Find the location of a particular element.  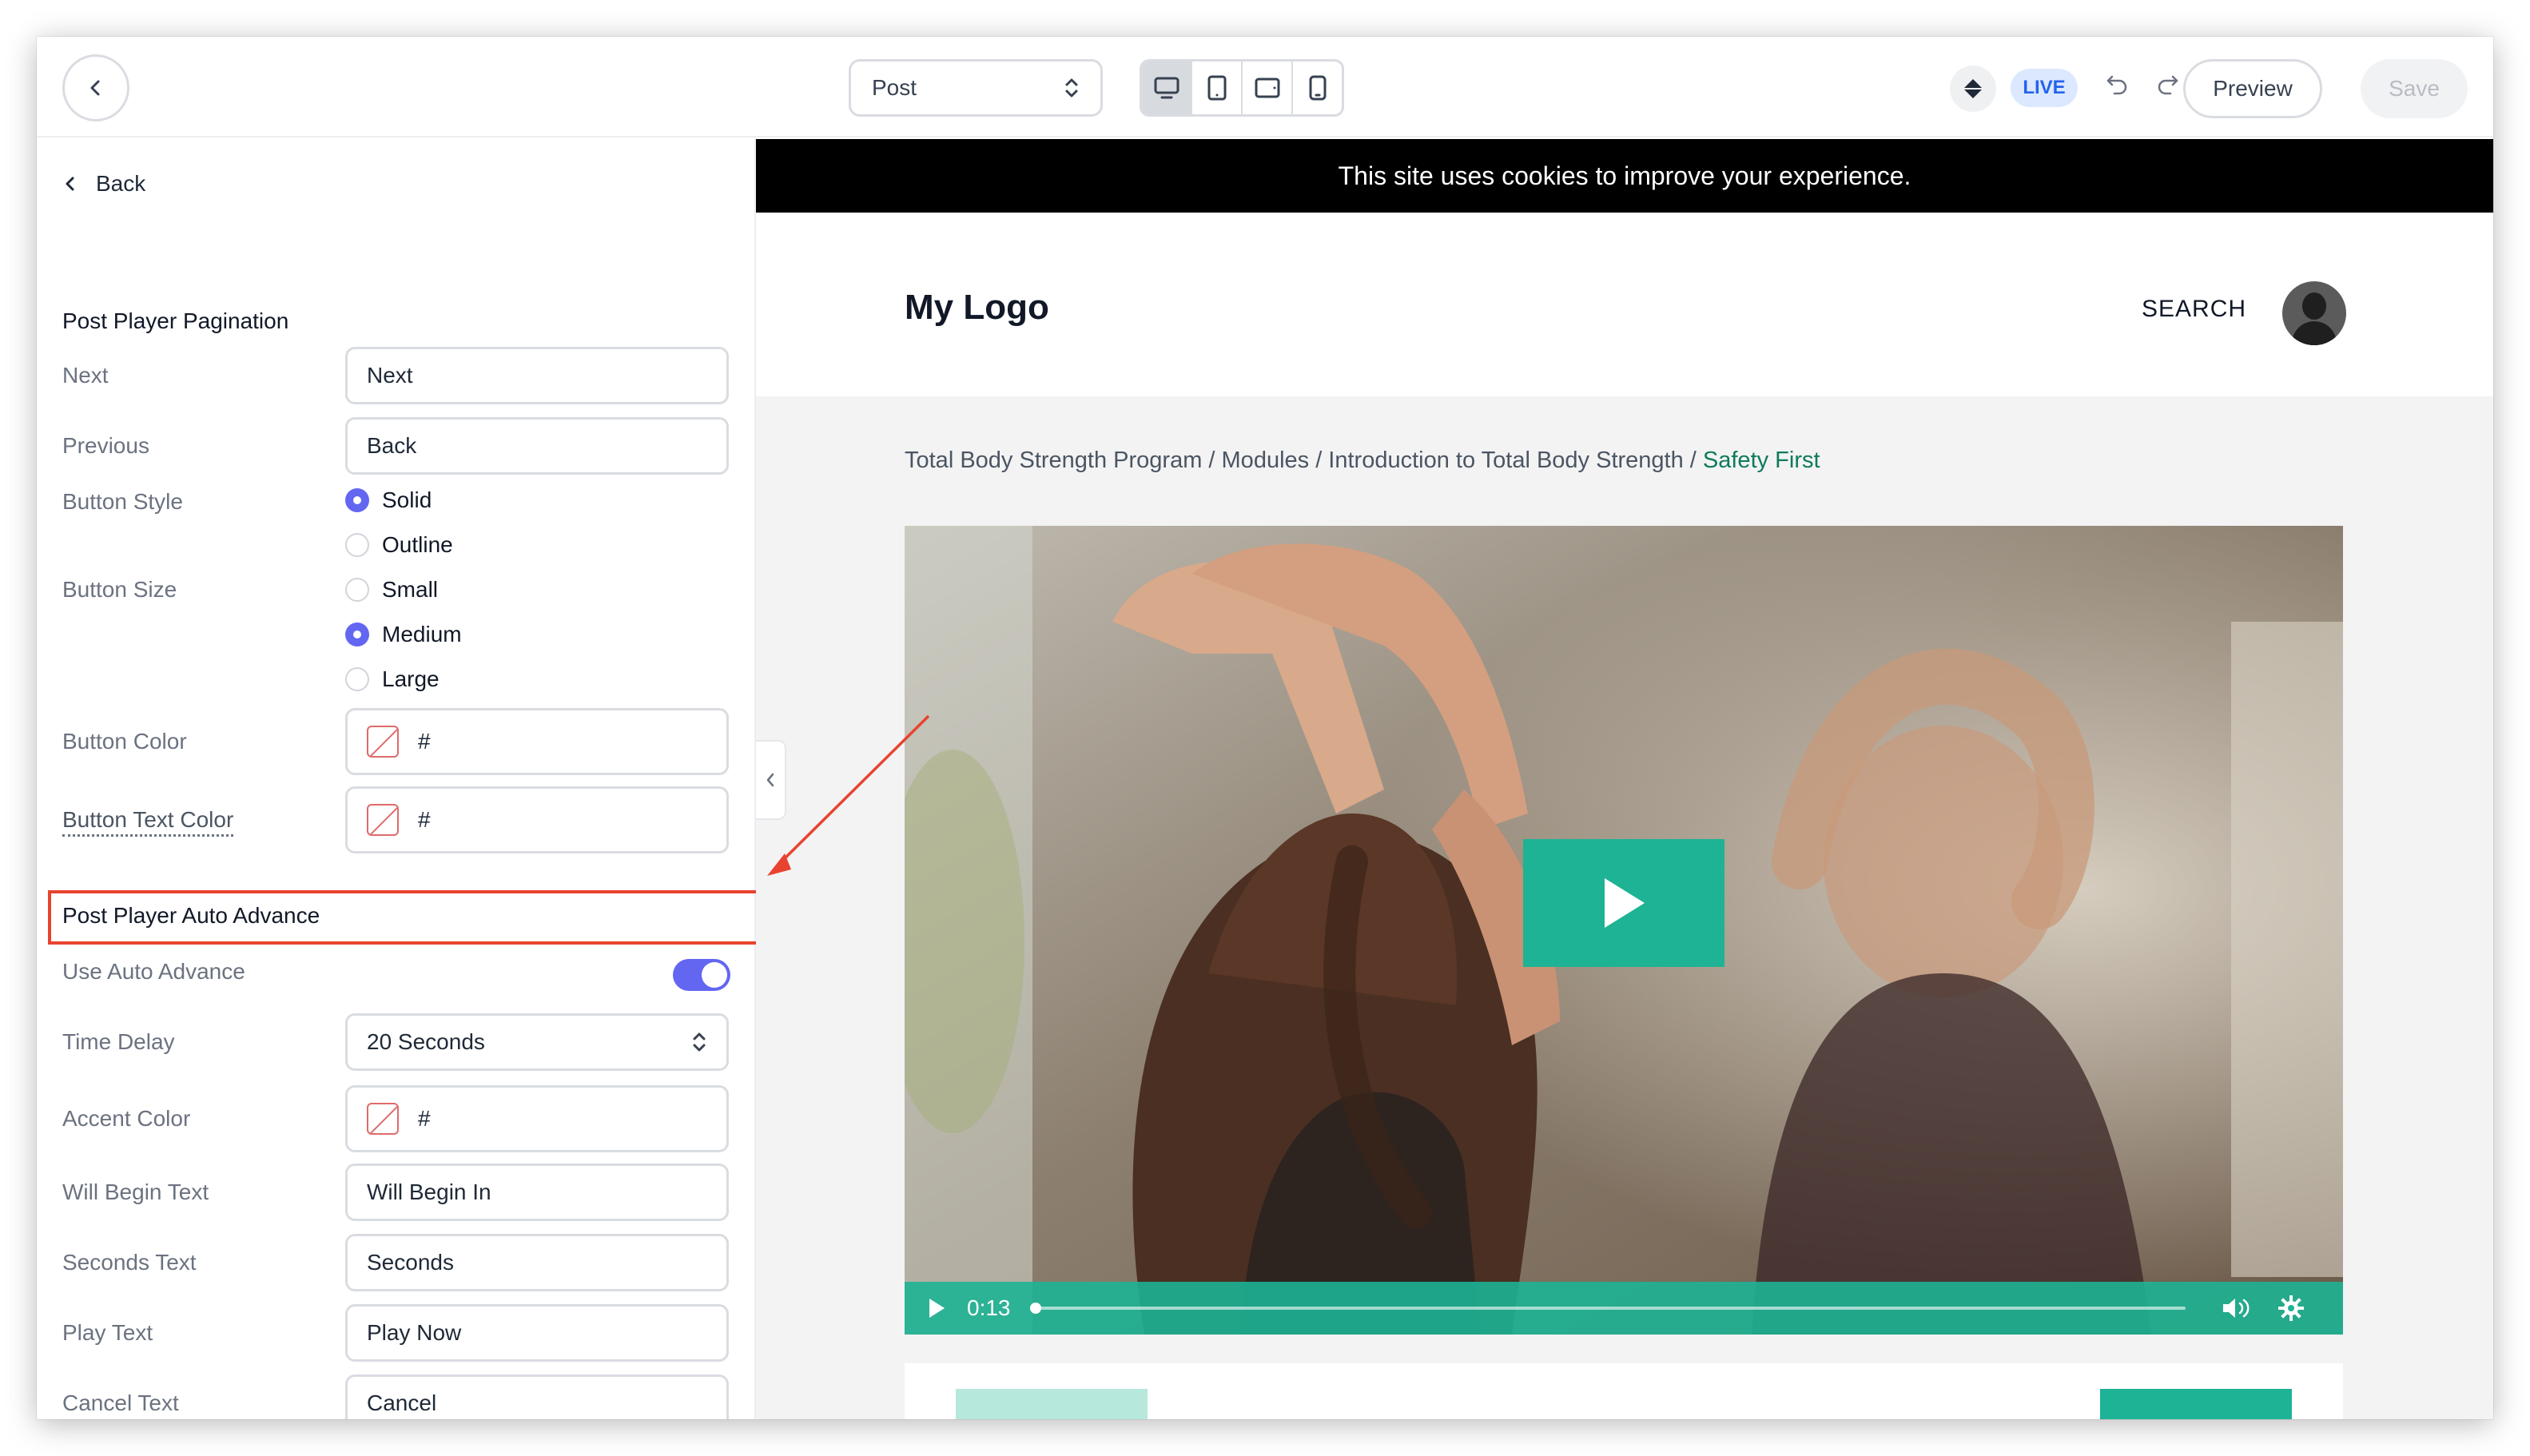

save-button: Save is located at coordinates (2414, 88).